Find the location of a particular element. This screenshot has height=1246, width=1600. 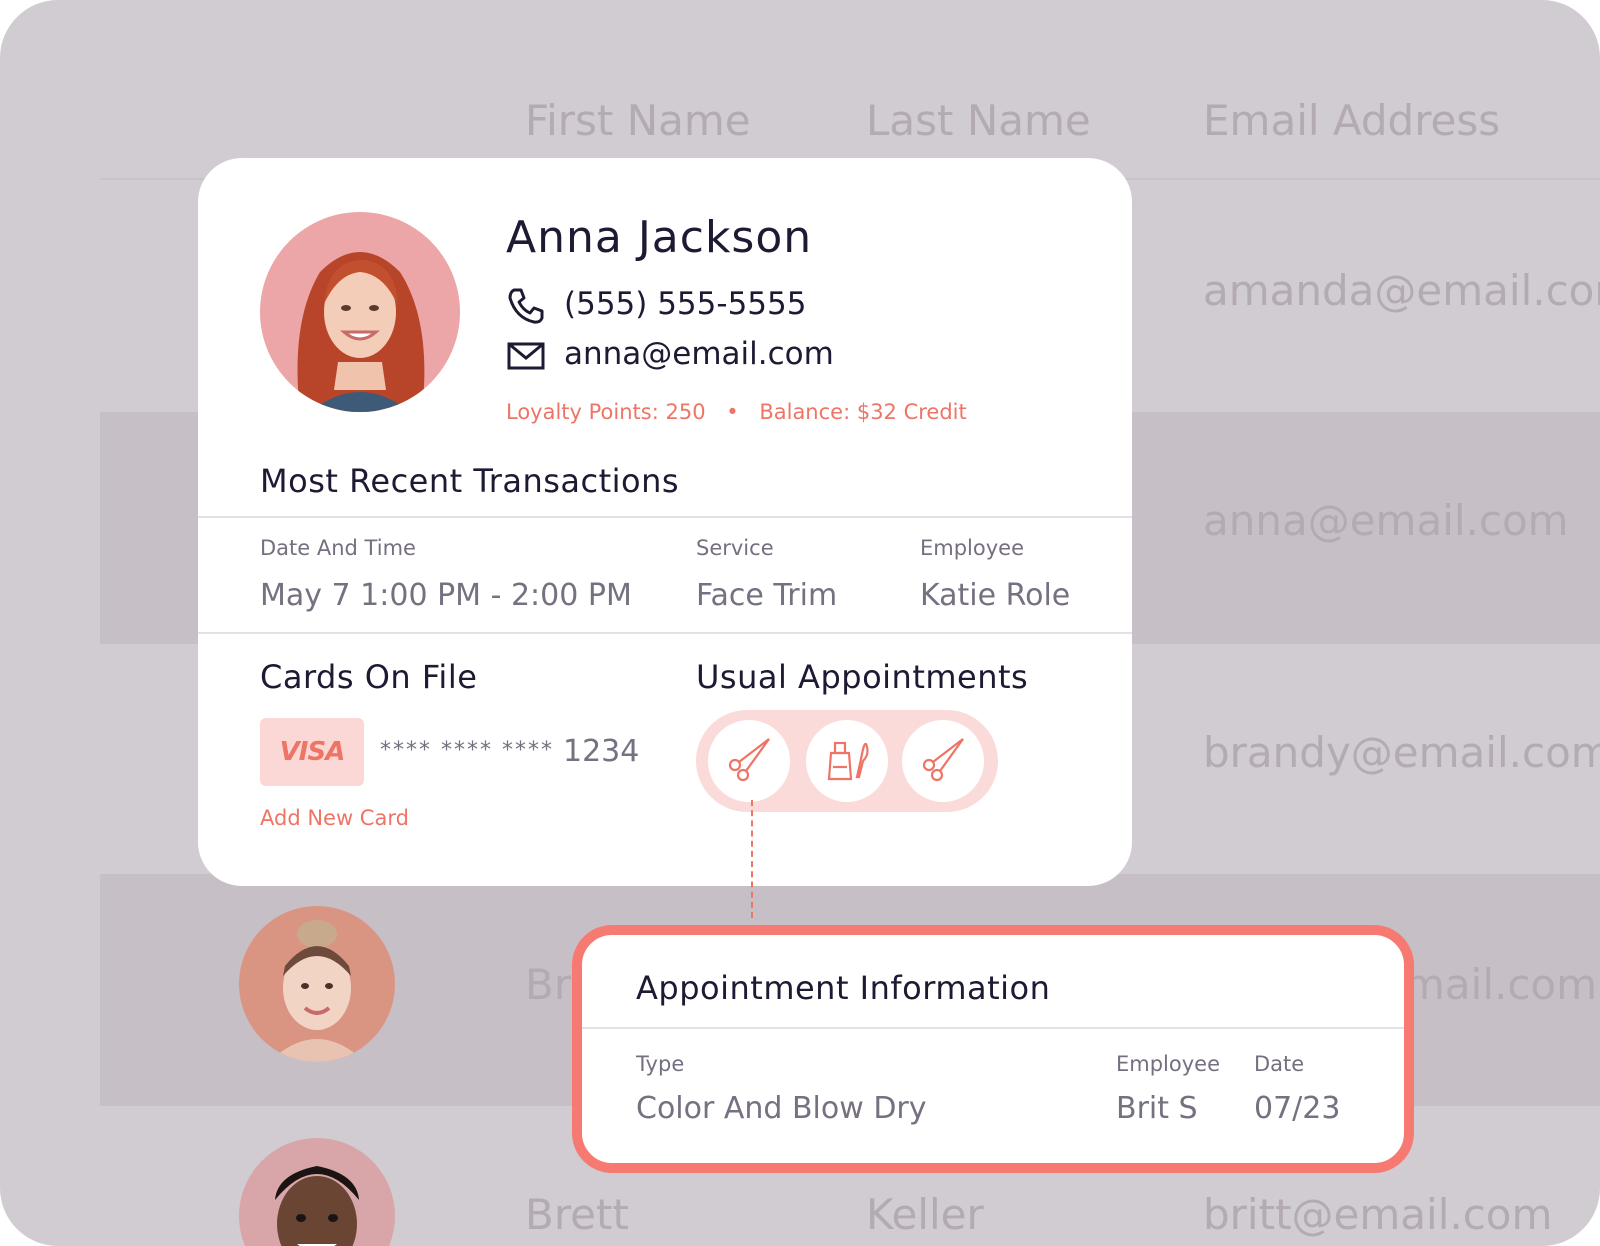

table-cell-first-name: Brett is located at coordinates (577, 1214).